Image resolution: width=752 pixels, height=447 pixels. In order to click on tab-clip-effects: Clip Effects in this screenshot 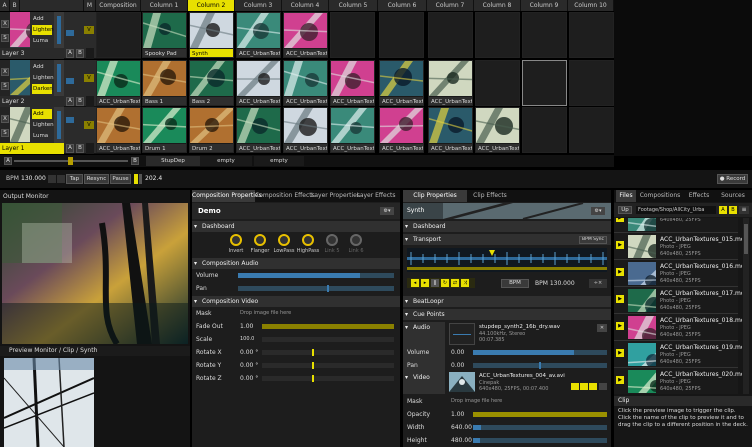, I will do `click(490, 196)`.